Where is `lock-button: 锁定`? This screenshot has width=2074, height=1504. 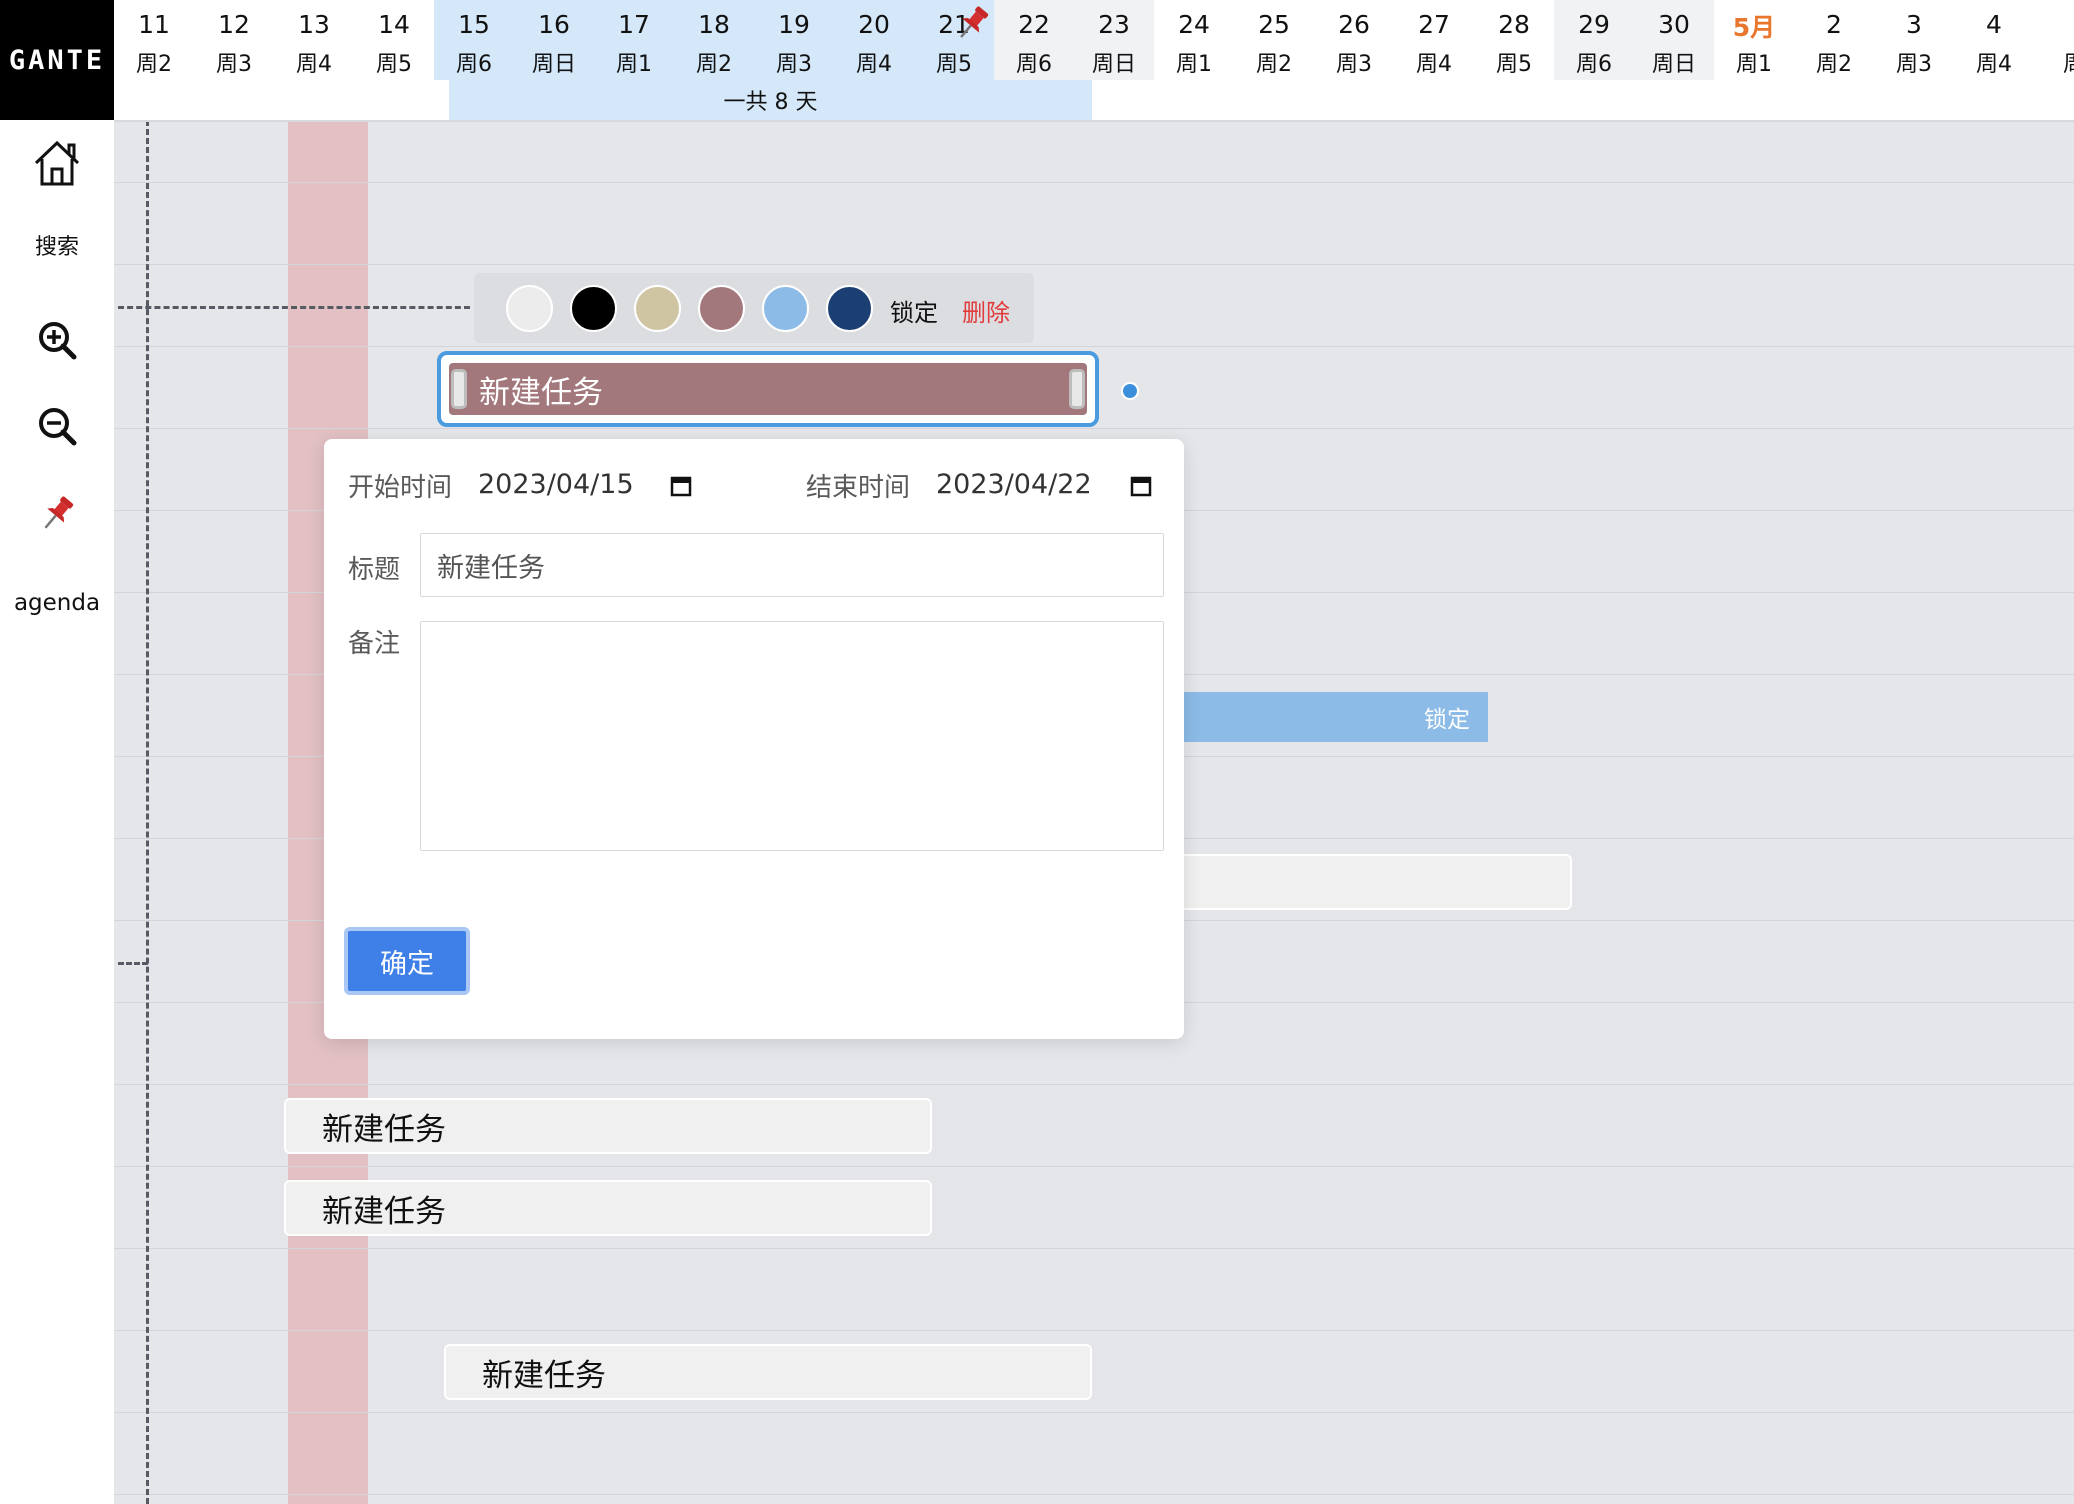 lock-button: 锁定 is located at coordinates (914, 310).